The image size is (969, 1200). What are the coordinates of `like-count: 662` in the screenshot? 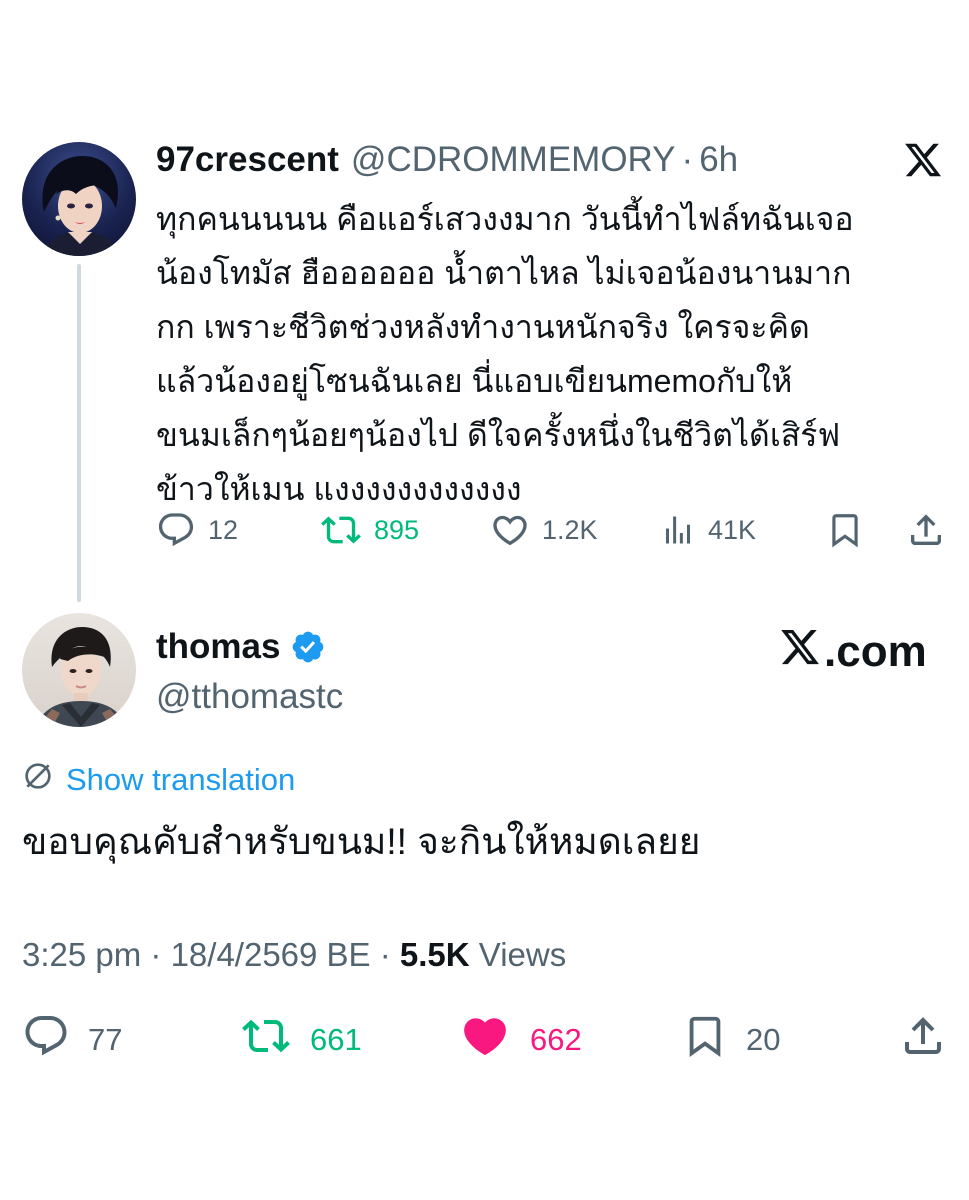 It's located at (556, 1039).